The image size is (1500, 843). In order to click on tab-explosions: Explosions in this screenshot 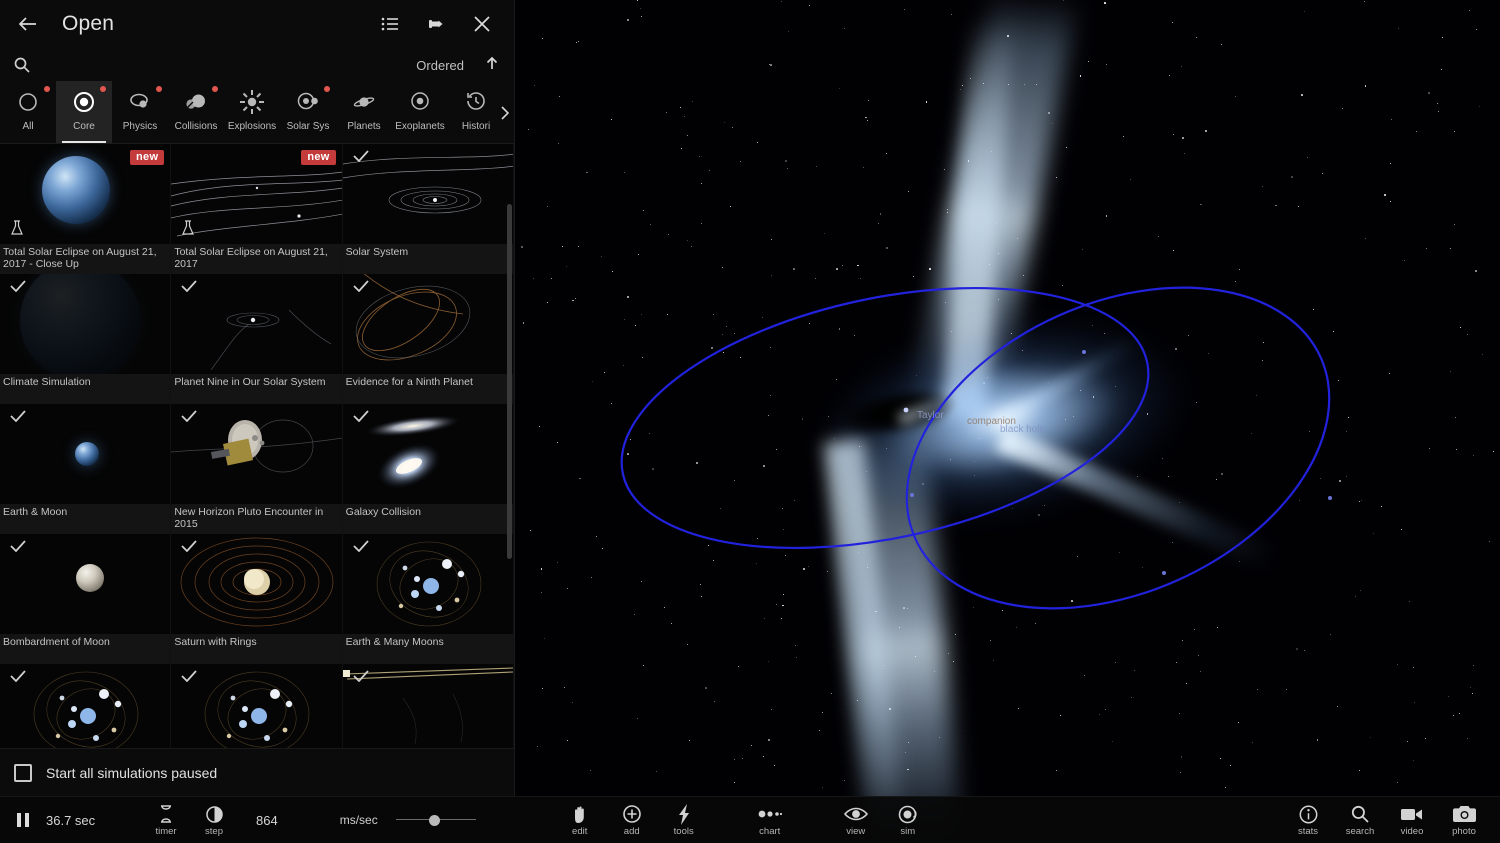, I will do `click(252, 112)`.